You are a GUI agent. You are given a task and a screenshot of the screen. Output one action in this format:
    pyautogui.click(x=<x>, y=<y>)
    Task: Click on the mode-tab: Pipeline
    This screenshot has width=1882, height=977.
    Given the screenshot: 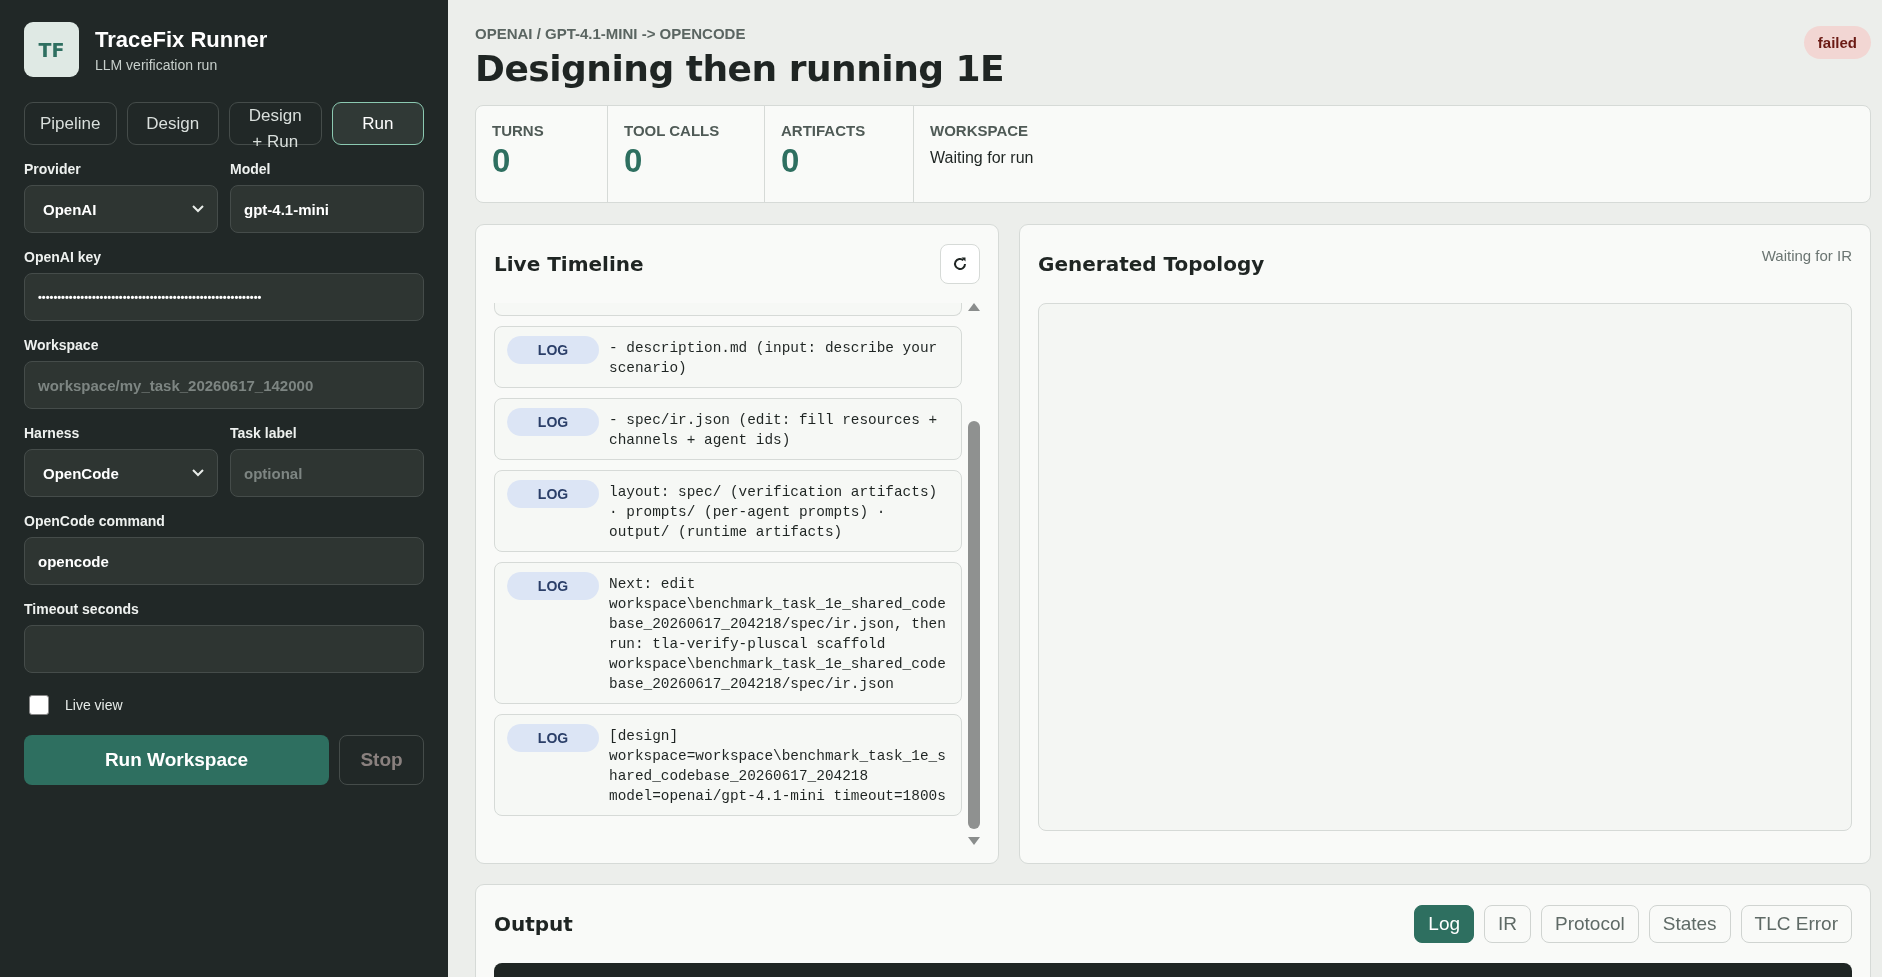 What is the action you would take?
    pyautogui.click(x=70, y=123)
    